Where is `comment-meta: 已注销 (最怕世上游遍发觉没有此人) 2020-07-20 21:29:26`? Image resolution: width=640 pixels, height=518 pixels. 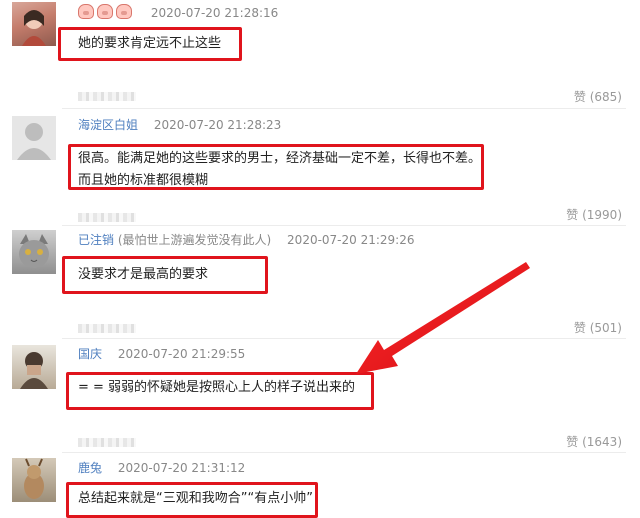
comment-meta: 已注销 (最怕世上游遍发觉没有此人) 2020-07-20 21:29:26 is located at coordinates (246, 240).